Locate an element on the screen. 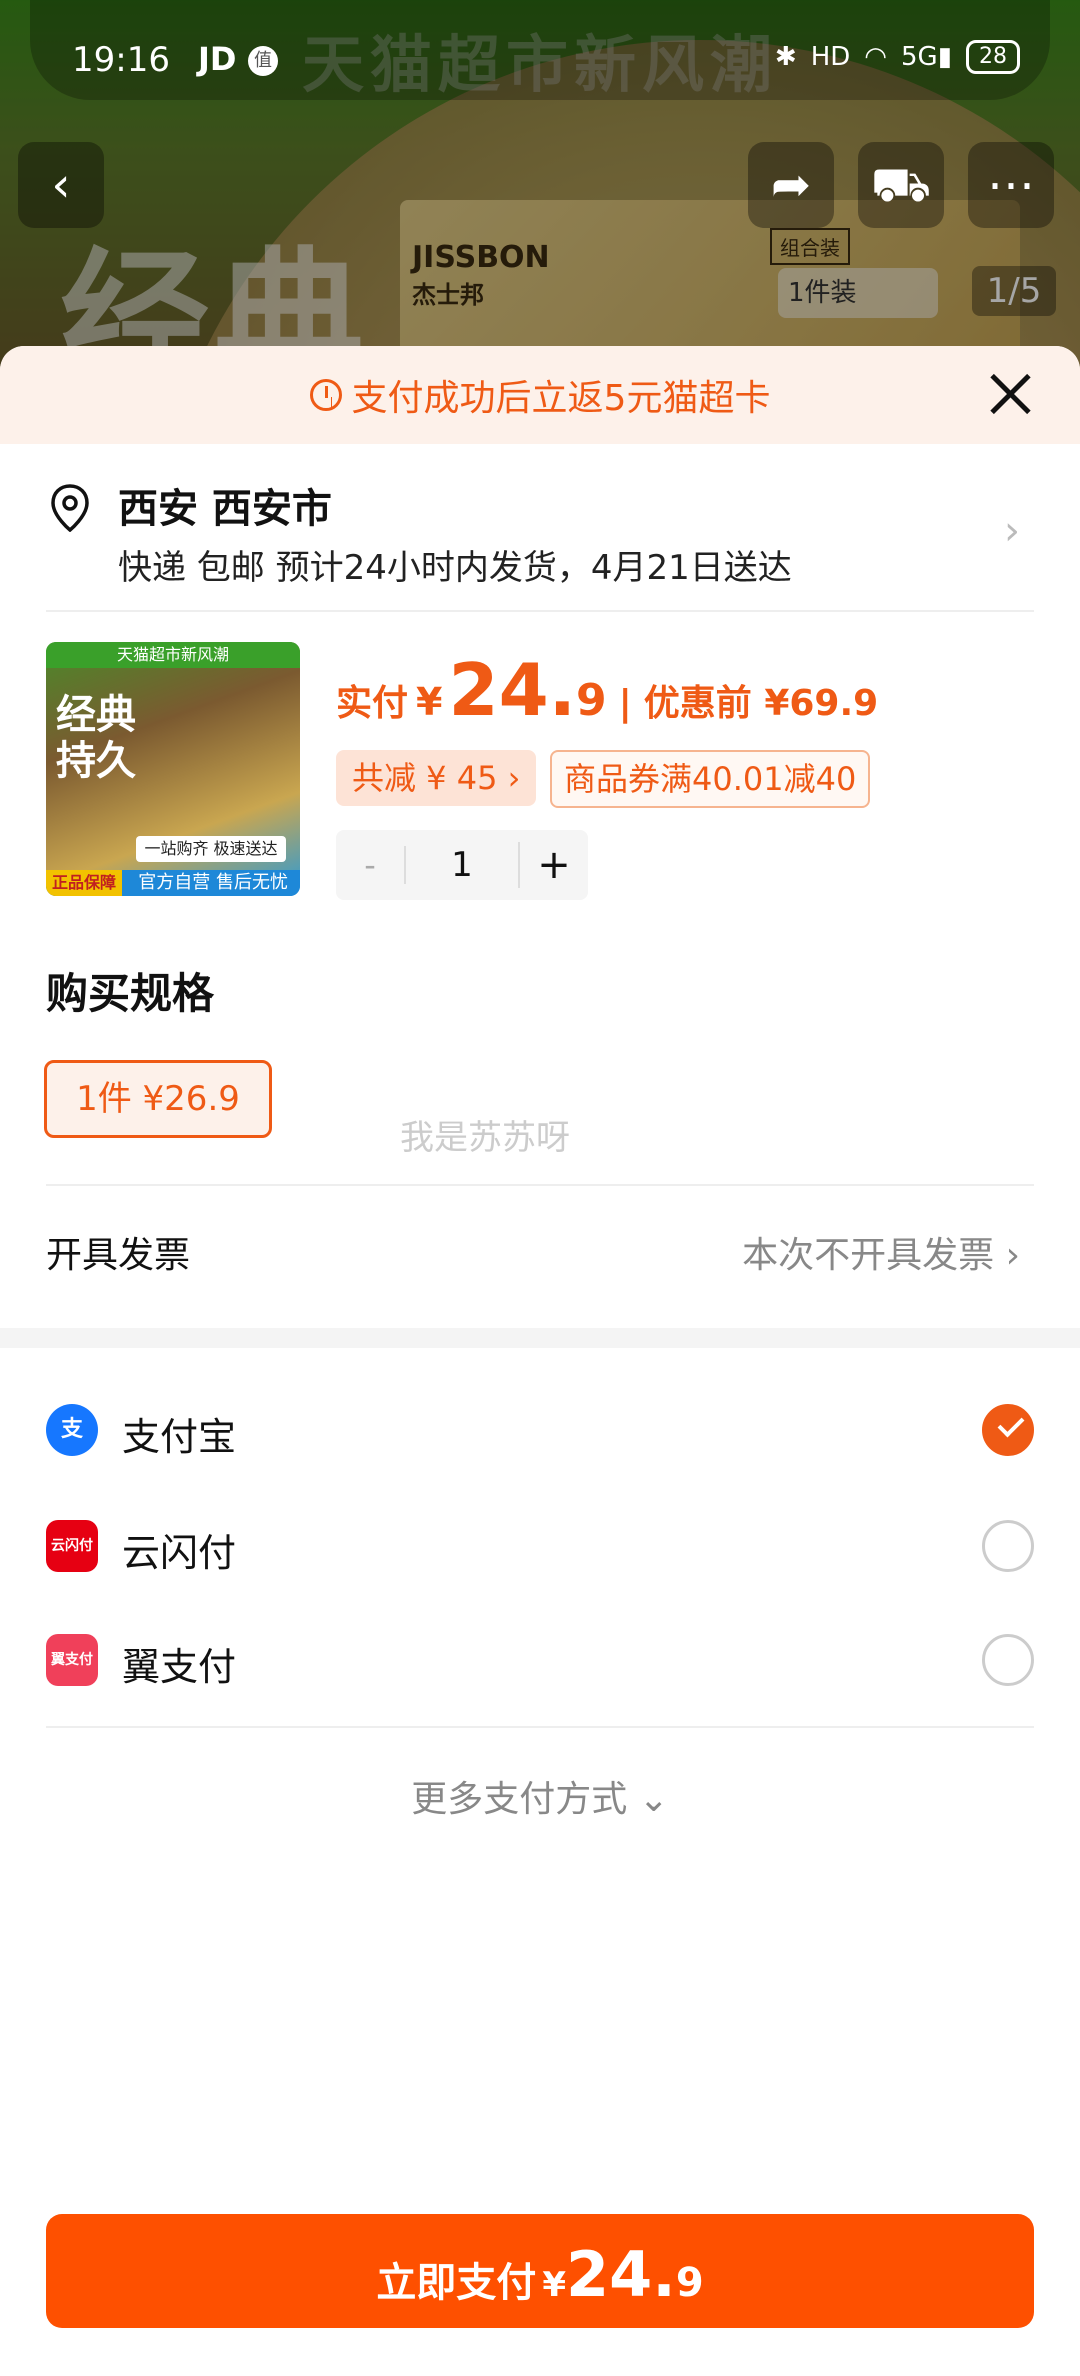 The height and width of the screenshot is (2376, 1080). payment-name: 翼支付 is located at coordinates (179, 1667).